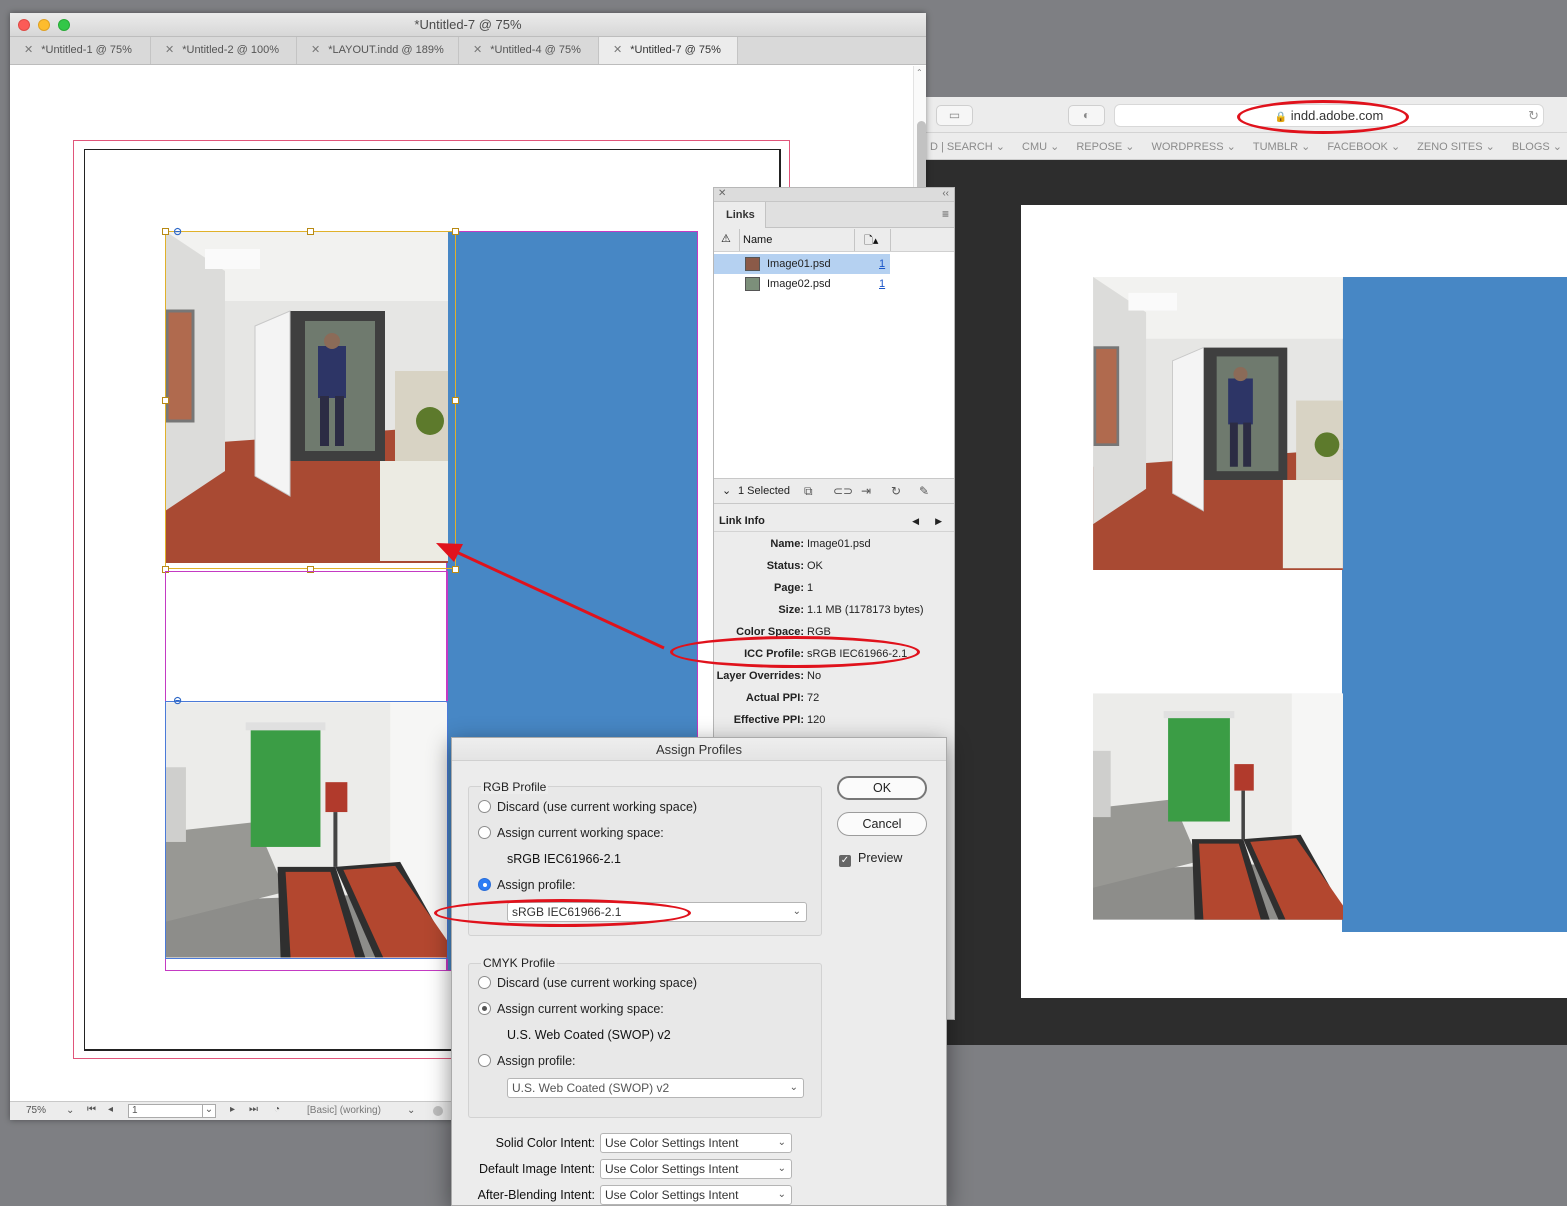 The height and width of the screenshot is (1206, 1567). I want to click on checkmark-icon: ✓, so click(845, 861).